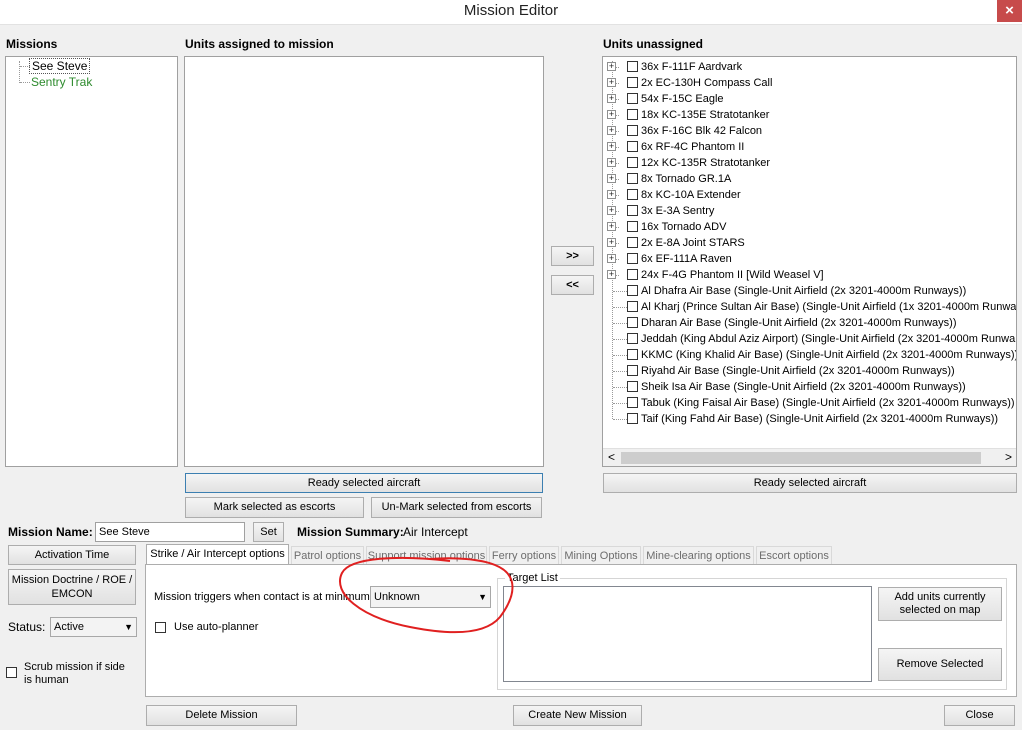 This screenshot has width=1022, height=730. What do you see at coordinates (221, 715) in the screenshot?
I see `delete-mission-button: Delete Mission` at bounding box center [221, 715].